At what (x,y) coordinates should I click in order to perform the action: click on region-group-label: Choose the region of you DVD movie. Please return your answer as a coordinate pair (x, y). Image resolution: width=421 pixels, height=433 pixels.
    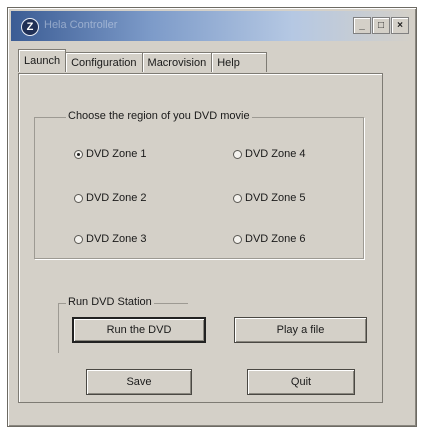
    Looking at the image, I should click on (159, 116).